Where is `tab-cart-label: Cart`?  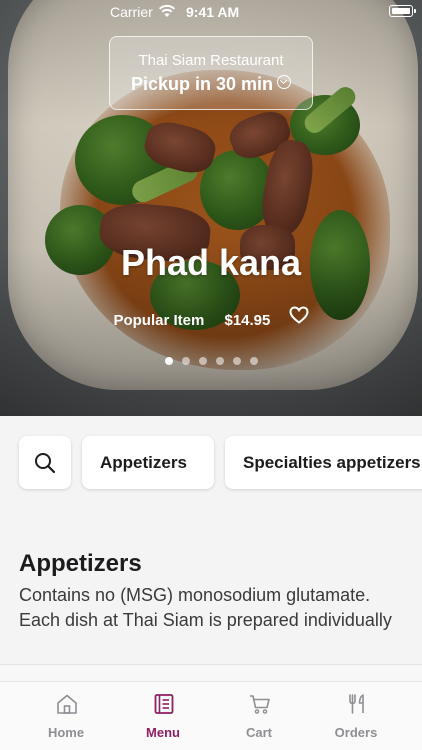 tab-cart-label: Cart is located at coordinates (258, 732).